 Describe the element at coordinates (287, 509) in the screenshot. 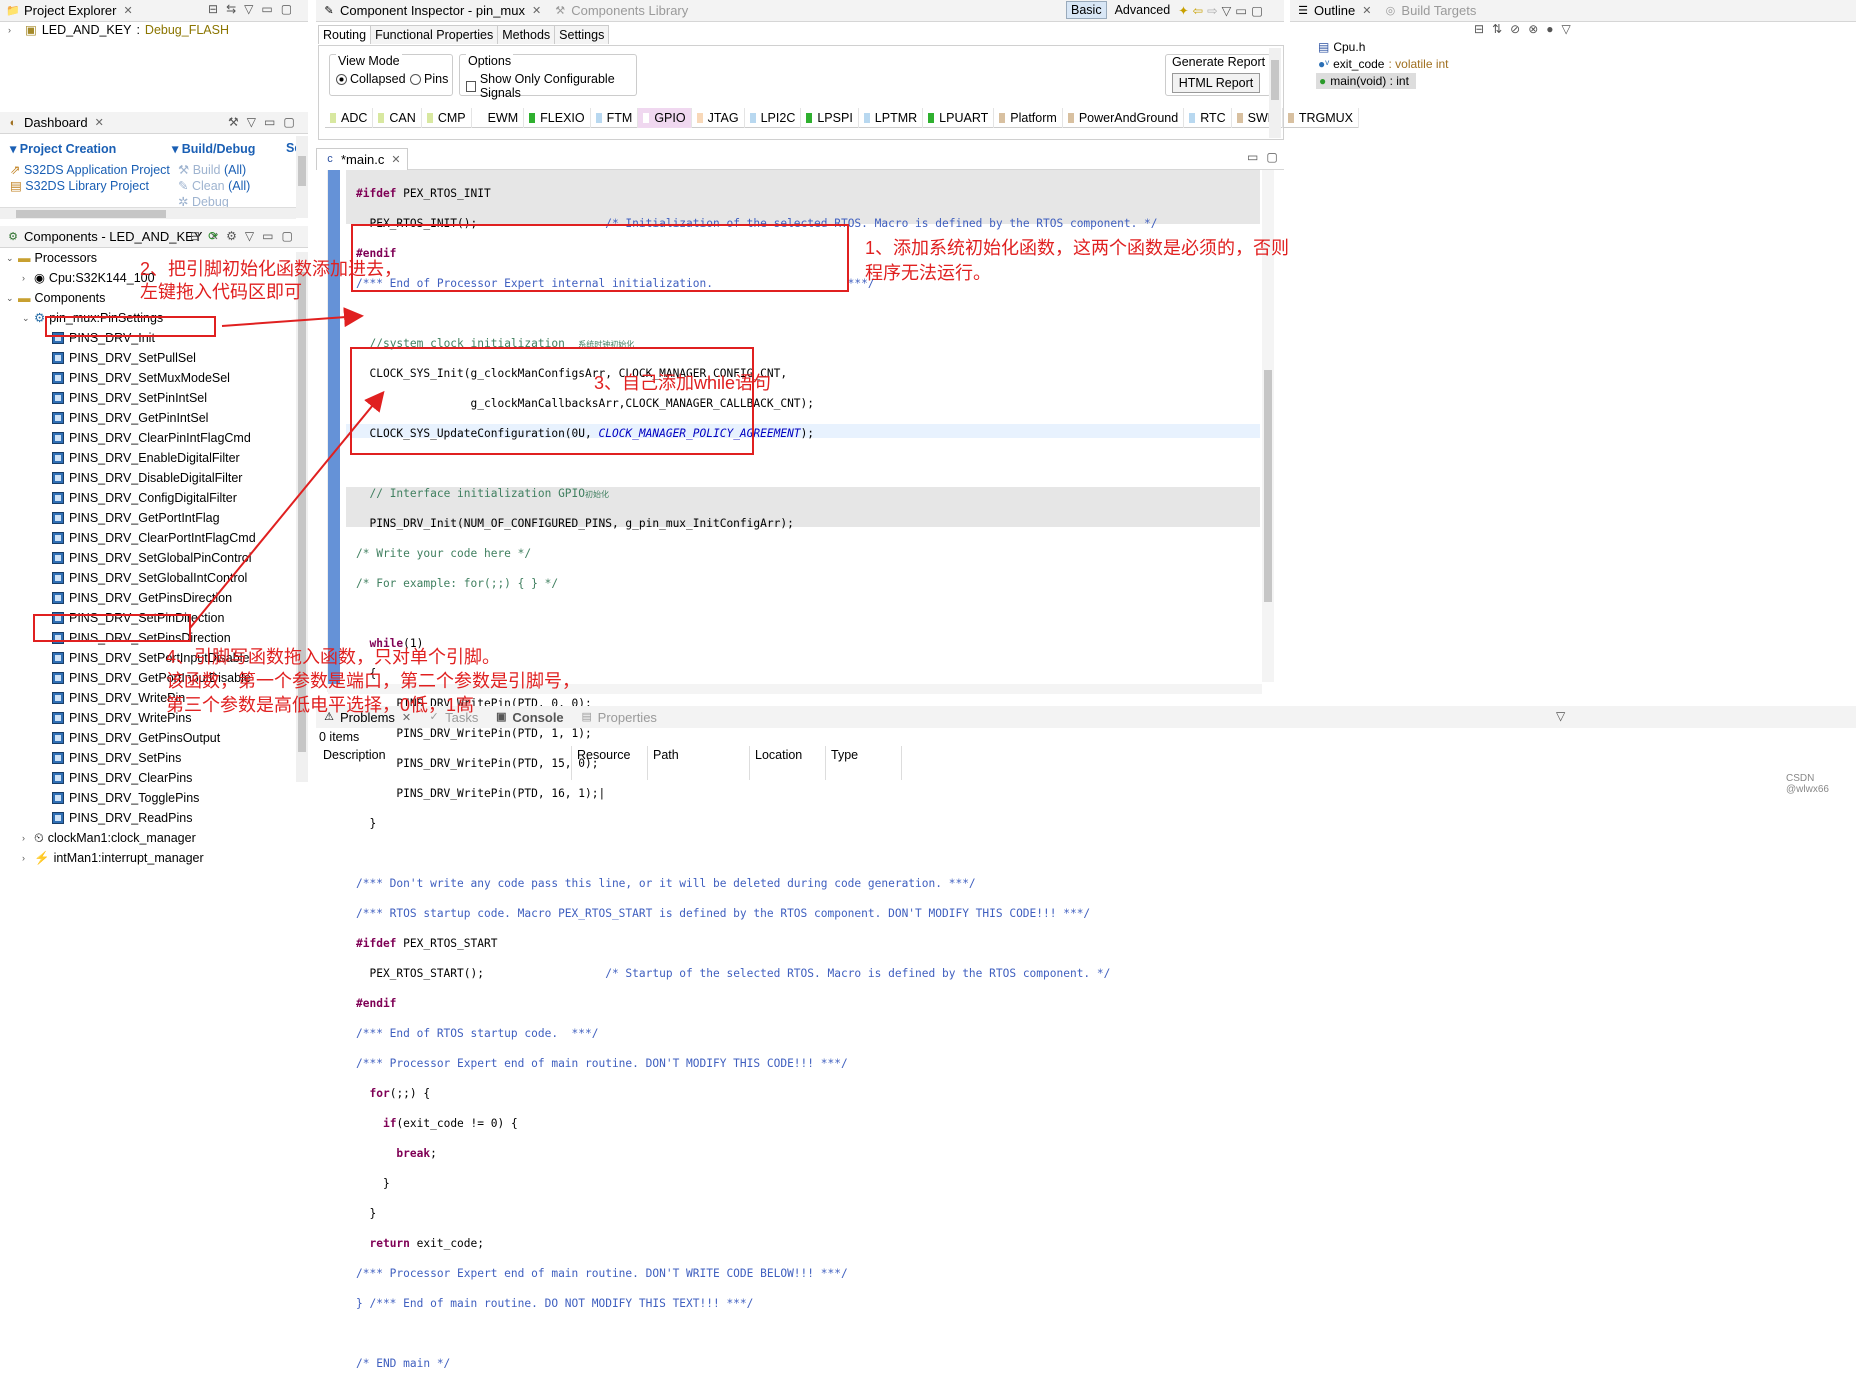

I see `arrow-writepin` at that location.